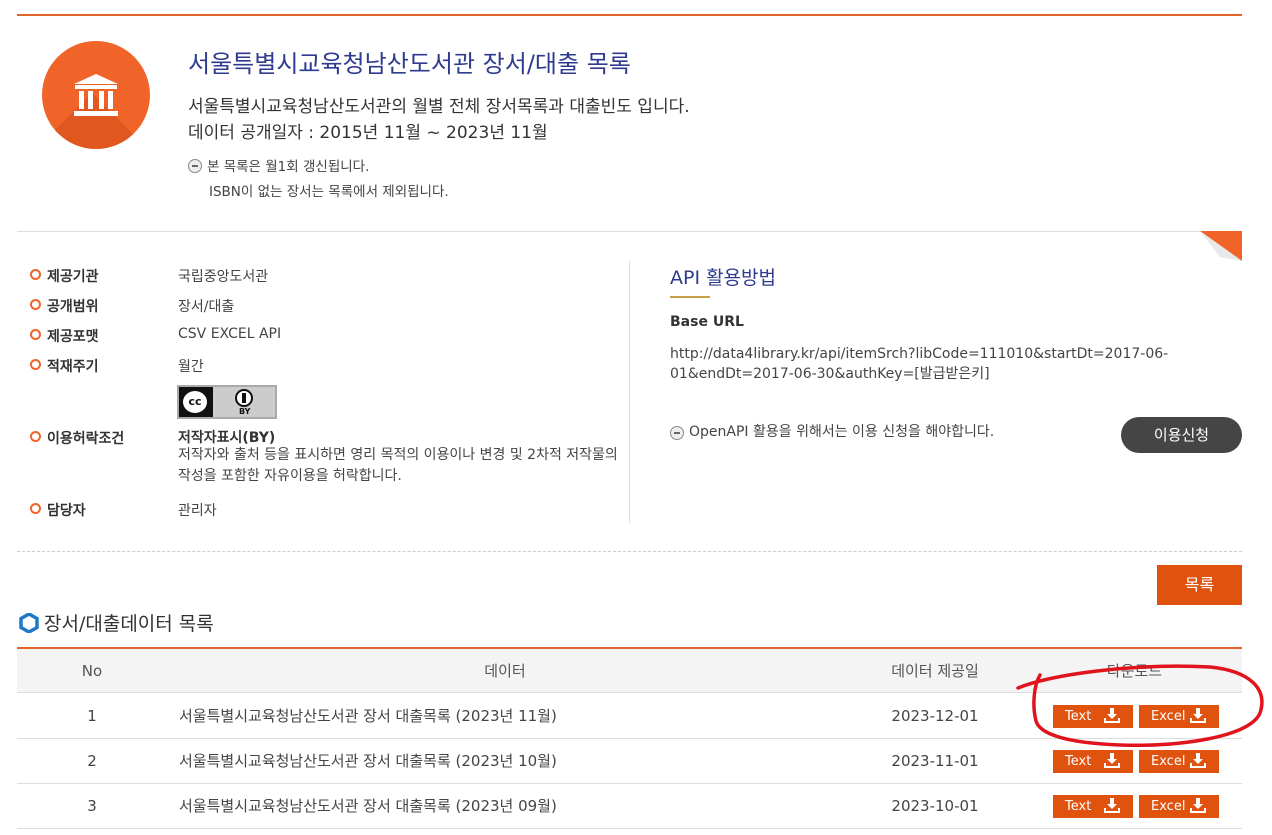 The height and width of the screenshot is (835, 1272). I want to click on row-date: 2023-12-01, so click(935, 716).